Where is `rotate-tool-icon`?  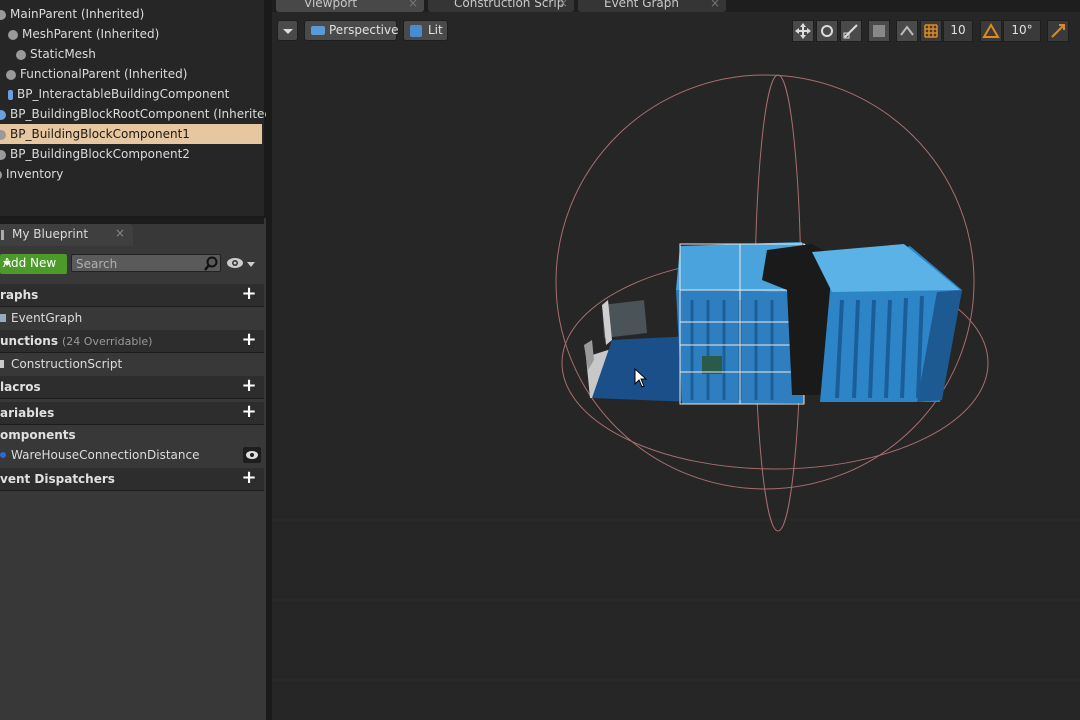 rotate-tool-icon is located at coordinates (827, 31).